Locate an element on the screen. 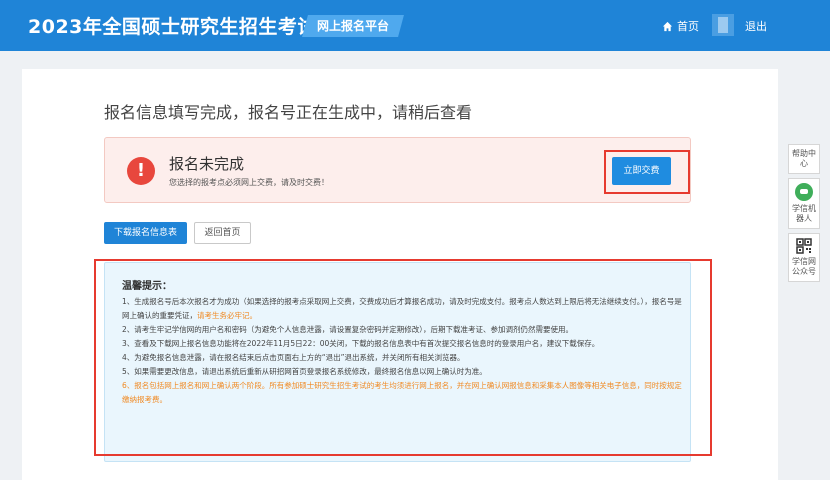 This screenshot has width=830, height=480. platform-tag: 网上报名平台 is located at coordinates (353, 26).